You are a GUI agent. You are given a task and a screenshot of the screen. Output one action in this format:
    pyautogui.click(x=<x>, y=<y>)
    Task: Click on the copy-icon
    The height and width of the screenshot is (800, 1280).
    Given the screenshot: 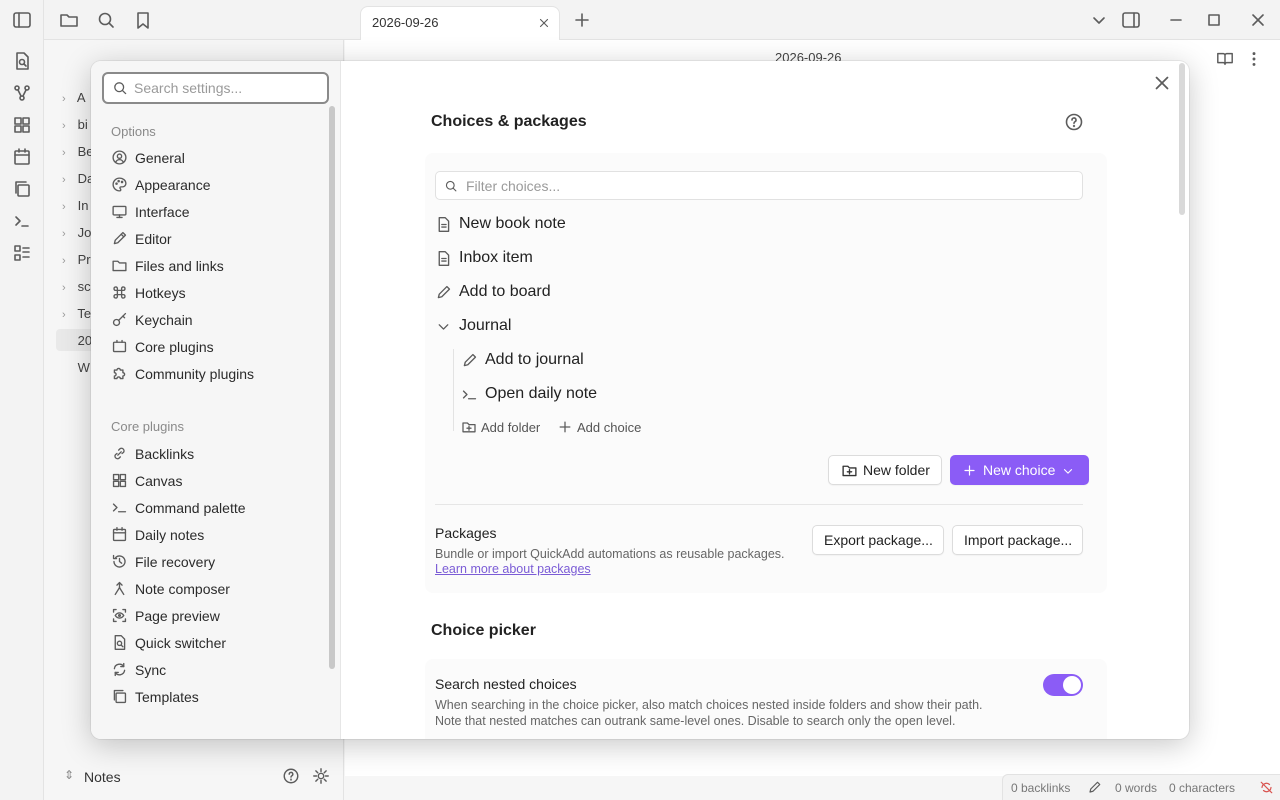 What is the action you would take?
    pyautogui.click(x=22, y=189)
    